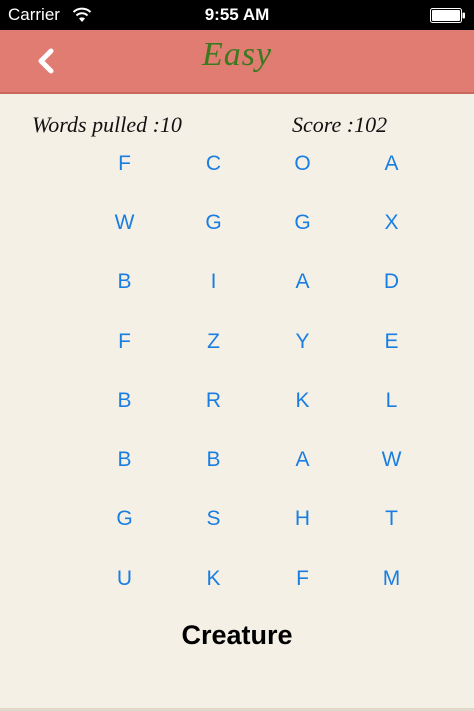 The height and width of the screenshot is (711, 474). What do you see at coordinates (302, 163) in the screenshot?
I see `letter-tile: O` at bounding box center [302, 163].